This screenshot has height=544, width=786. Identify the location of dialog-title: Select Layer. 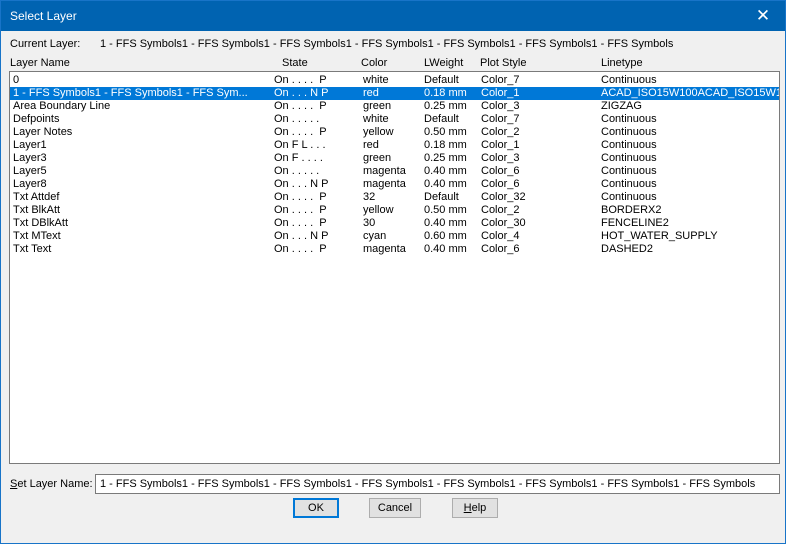
(43, 16).